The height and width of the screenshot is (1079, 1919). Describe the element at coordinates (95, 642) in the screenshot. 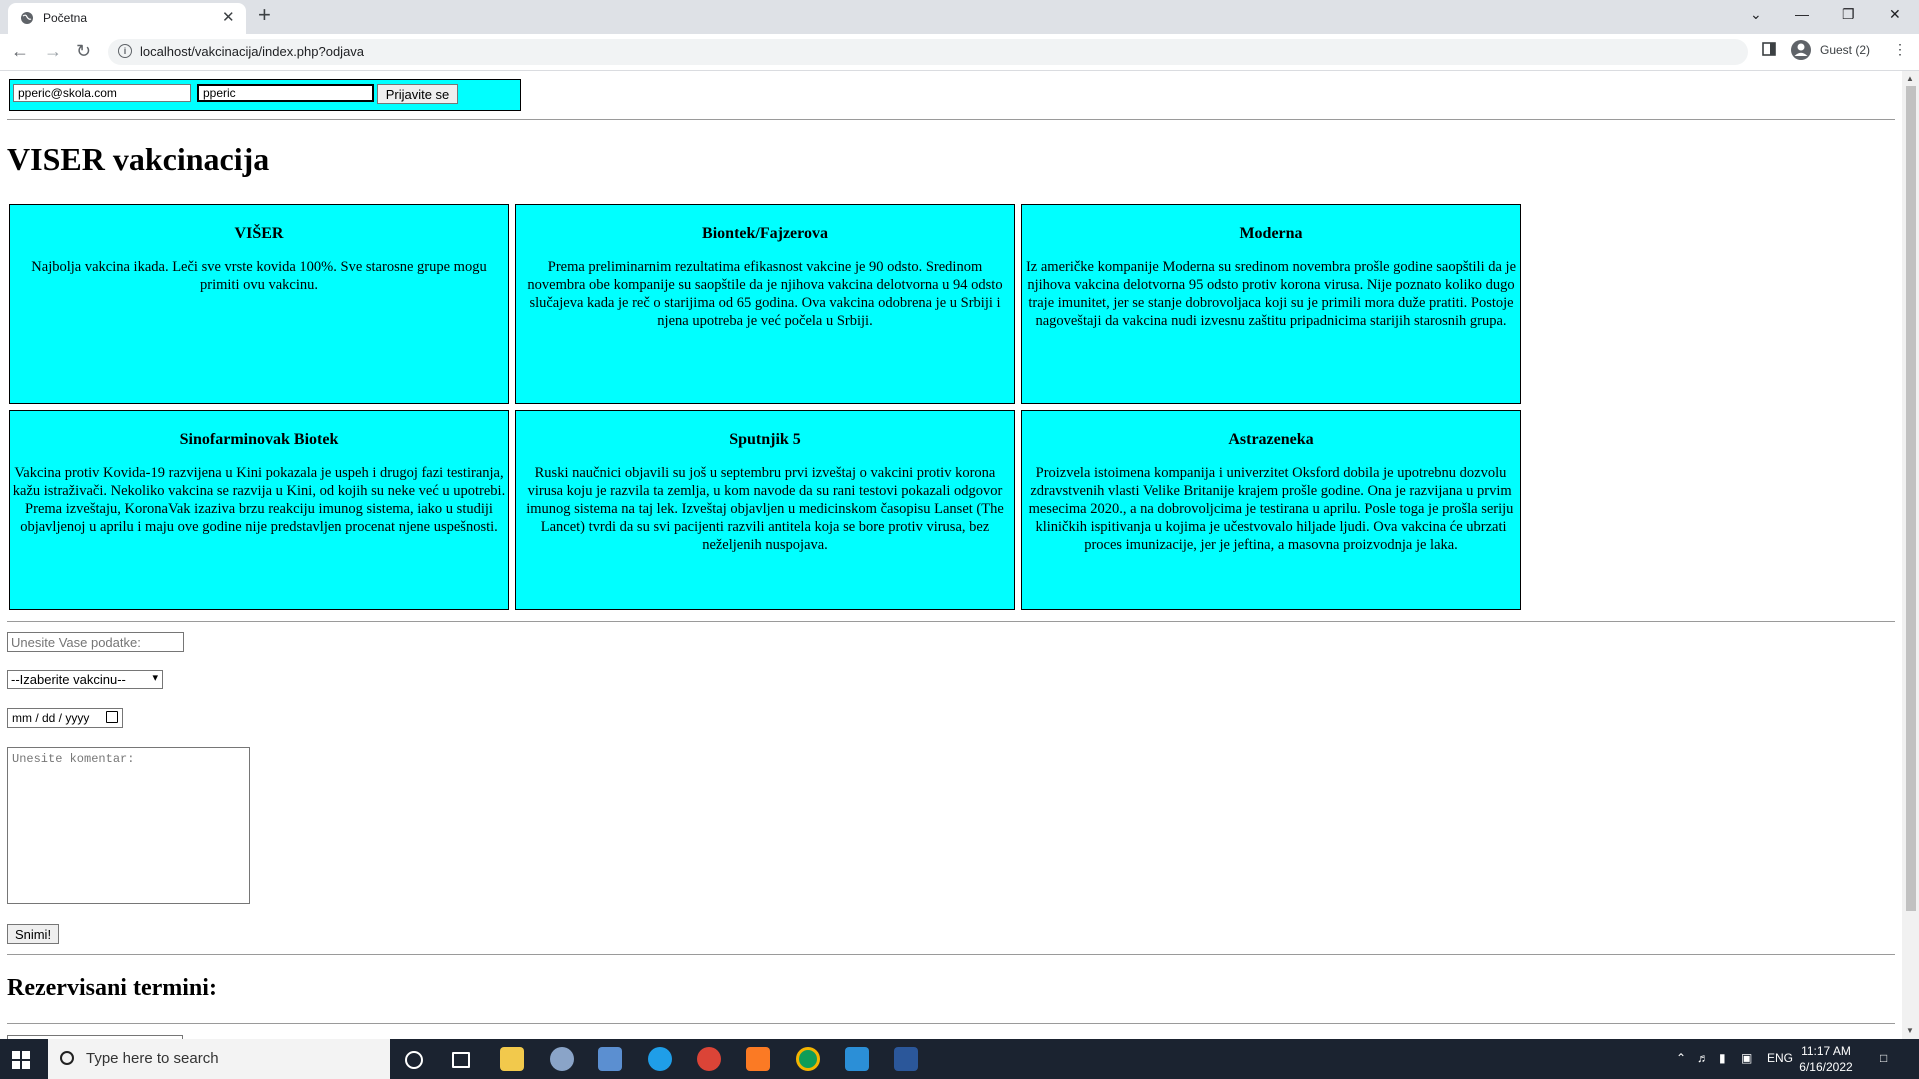

I see `user-data-input` at that location.